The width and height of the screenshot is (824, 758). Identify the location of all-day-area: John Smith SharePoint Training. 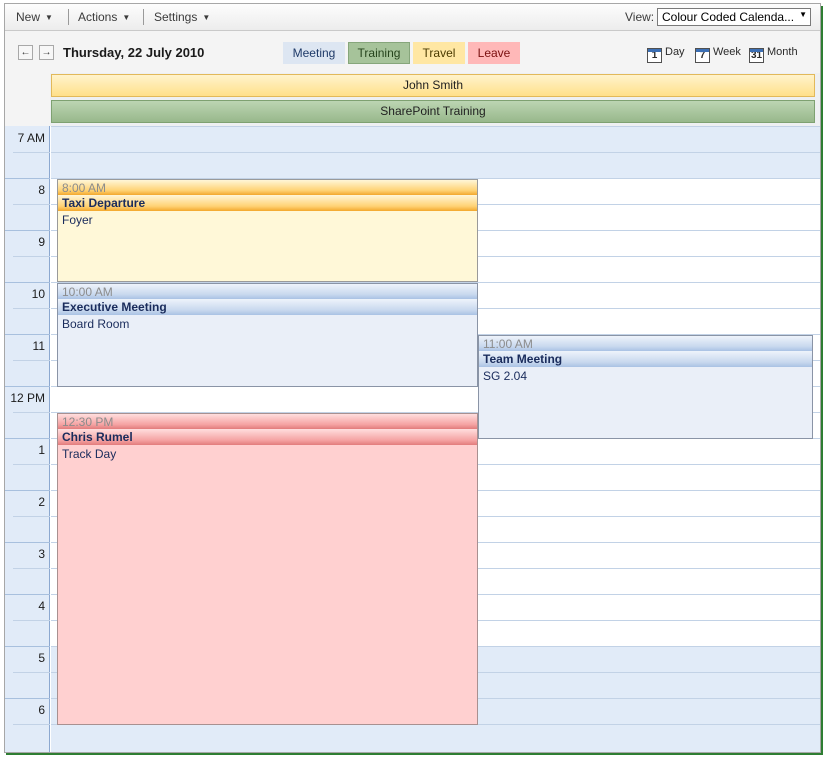
(435, 99).